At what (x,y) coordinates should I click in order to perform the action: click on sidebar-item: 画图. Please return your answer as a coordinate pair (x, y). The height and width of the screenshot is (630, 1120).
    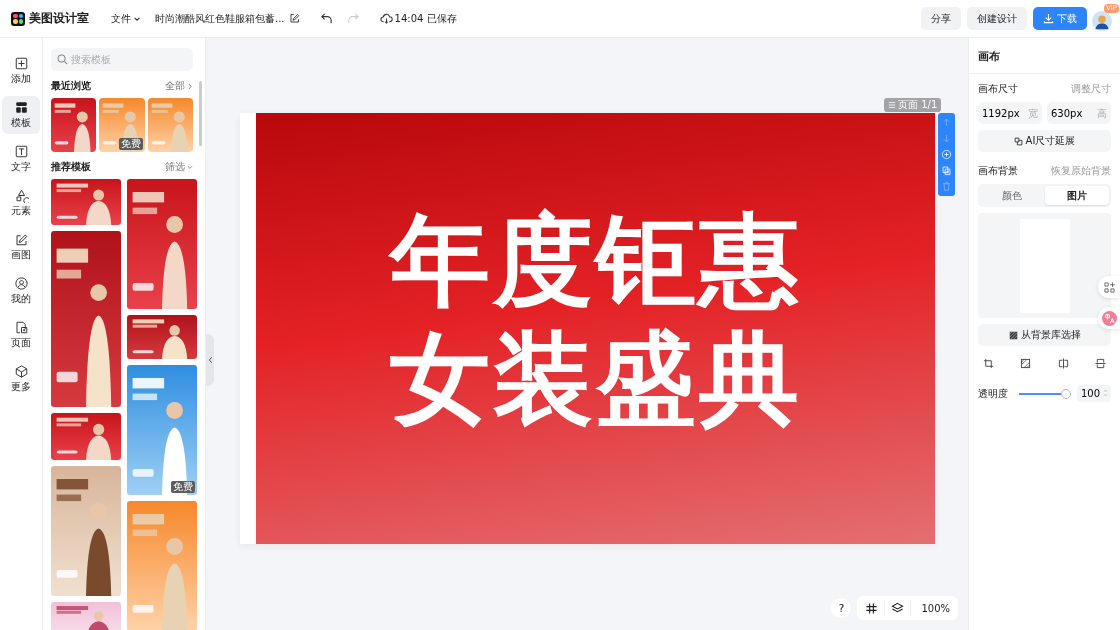
    Looking at the image, I should click on (21, 247).